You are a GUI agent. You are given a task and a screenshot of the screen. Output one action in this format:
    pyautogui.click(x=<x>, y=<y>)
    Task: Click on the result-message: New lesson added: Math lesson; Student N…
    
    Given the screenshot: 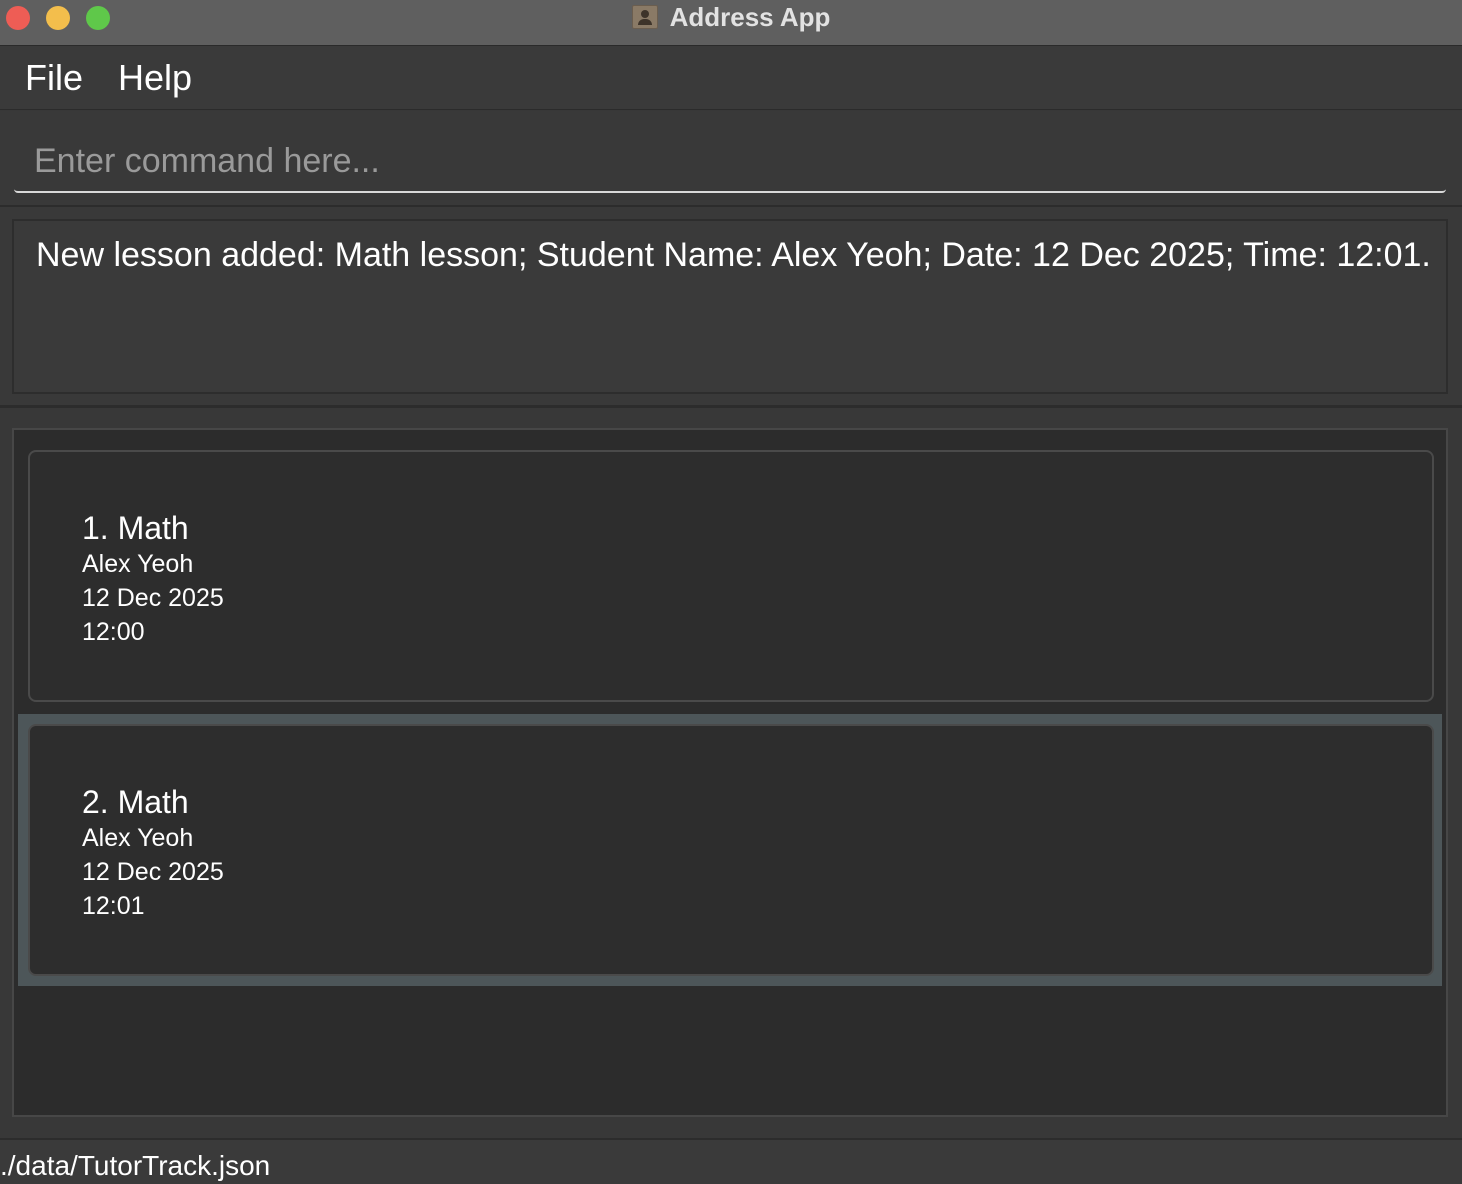 What is the action you would take?
    pyautogui.click(x=733, y=255)
    